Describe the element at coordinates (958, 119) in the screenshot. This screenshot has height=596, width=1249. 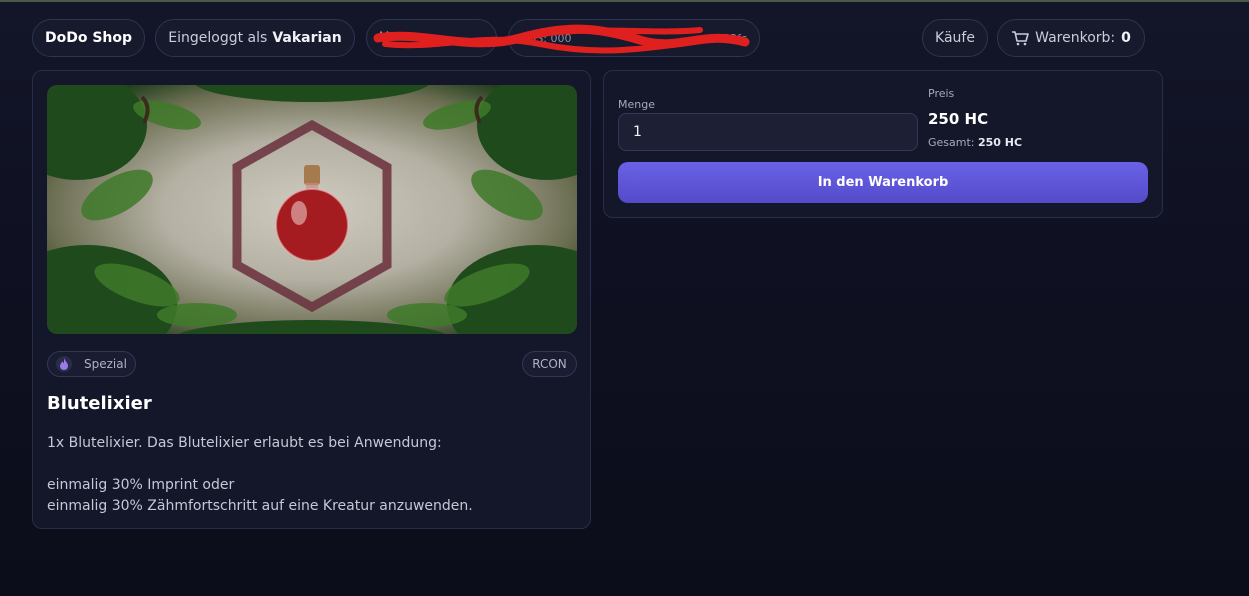
I see `price-value: 250 HC` at that location.